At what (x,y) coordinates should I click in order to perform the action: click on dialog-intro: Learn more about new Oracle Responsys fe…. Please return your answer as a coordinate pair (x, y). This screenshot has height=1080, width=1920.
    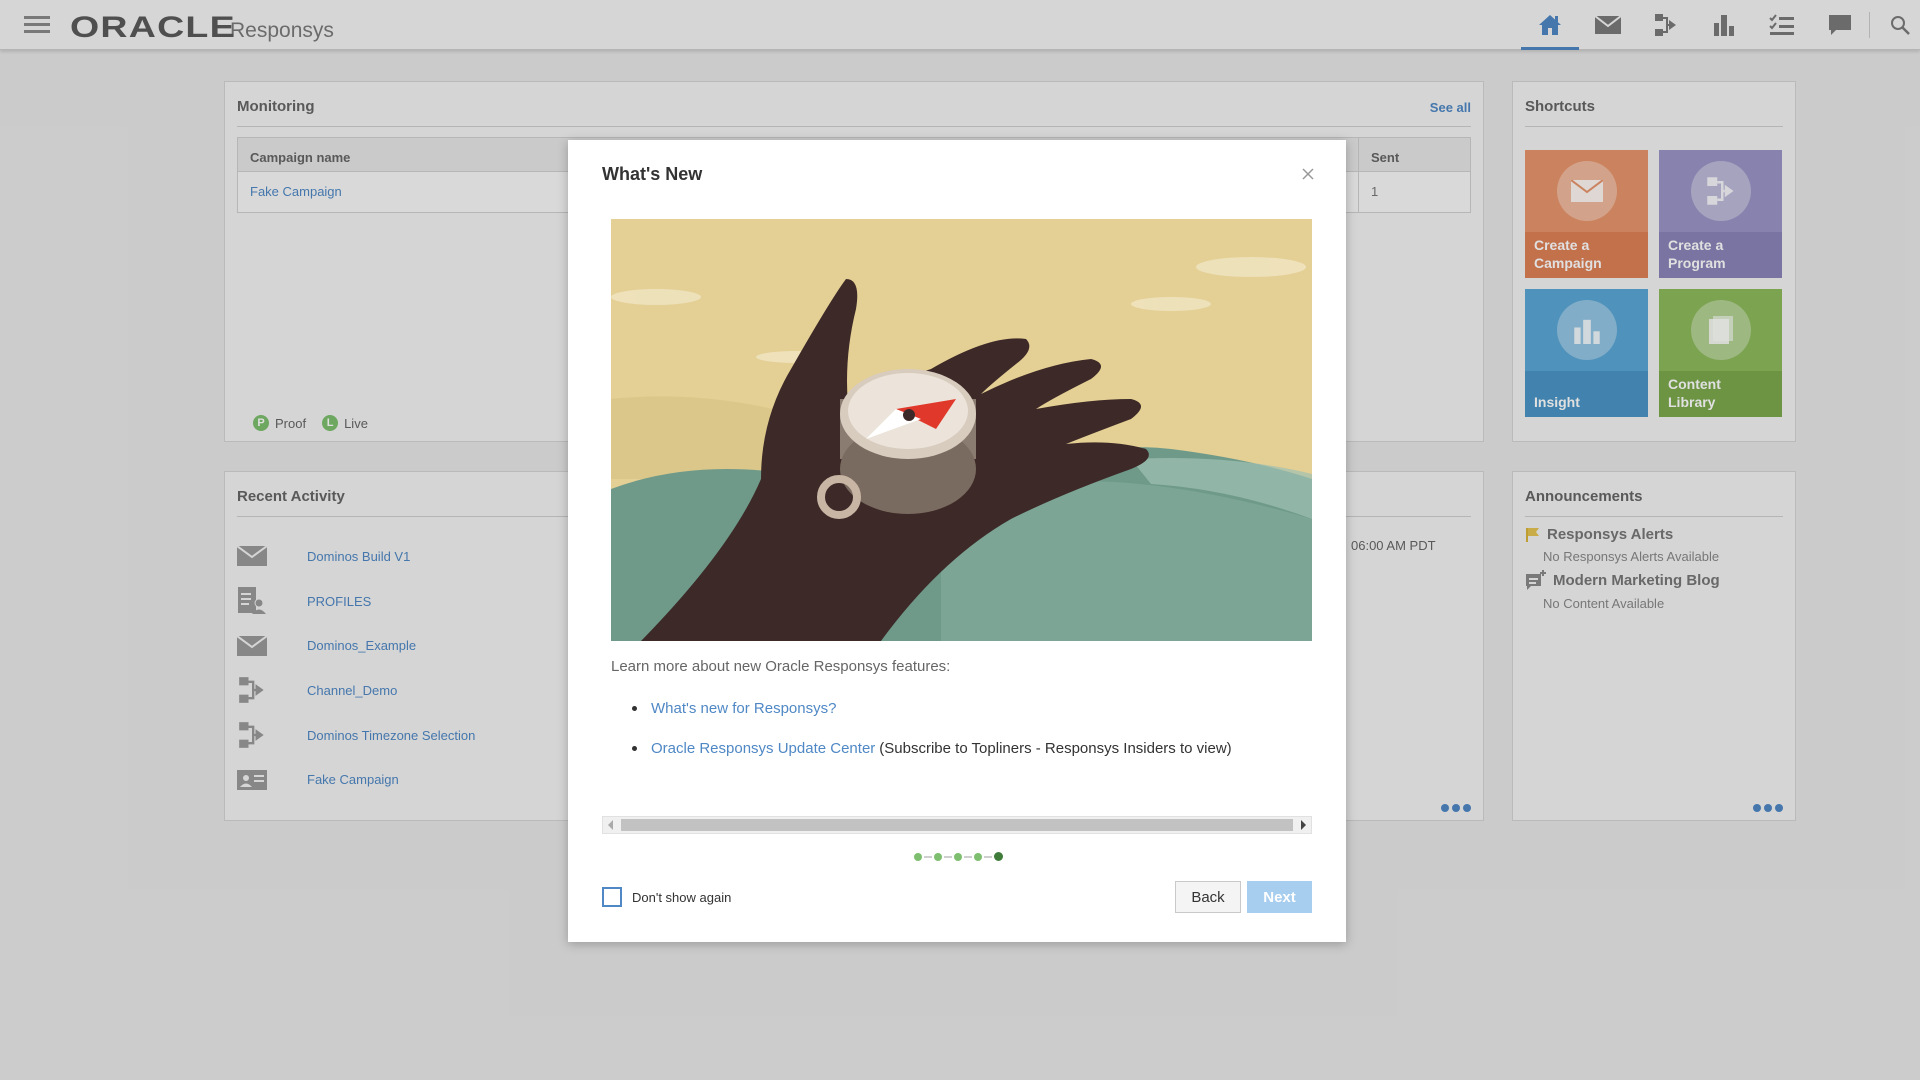
    Looking at the image, I should click on (781, 666).